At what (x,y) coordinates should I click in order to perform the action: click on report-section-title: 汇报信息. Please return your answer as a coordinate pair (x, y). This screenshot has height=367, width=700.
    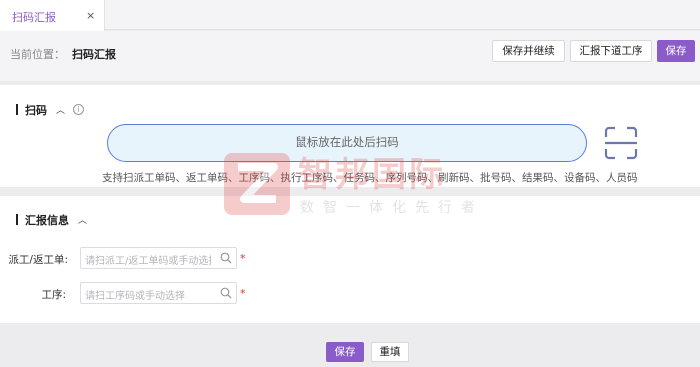
    Looking at the image, I should click on (47, 220).